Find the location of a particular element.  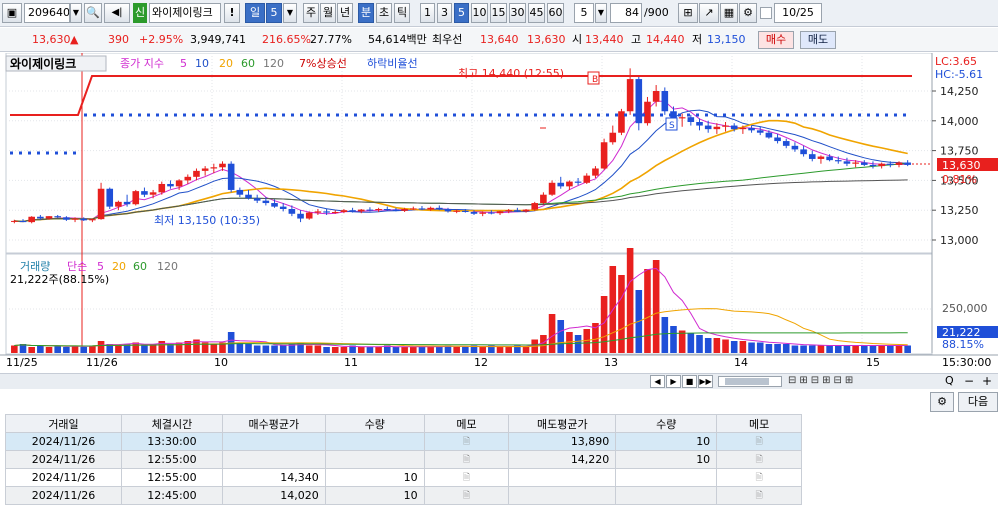

column-header-3: 수량 is located at coordinates (374, 423).